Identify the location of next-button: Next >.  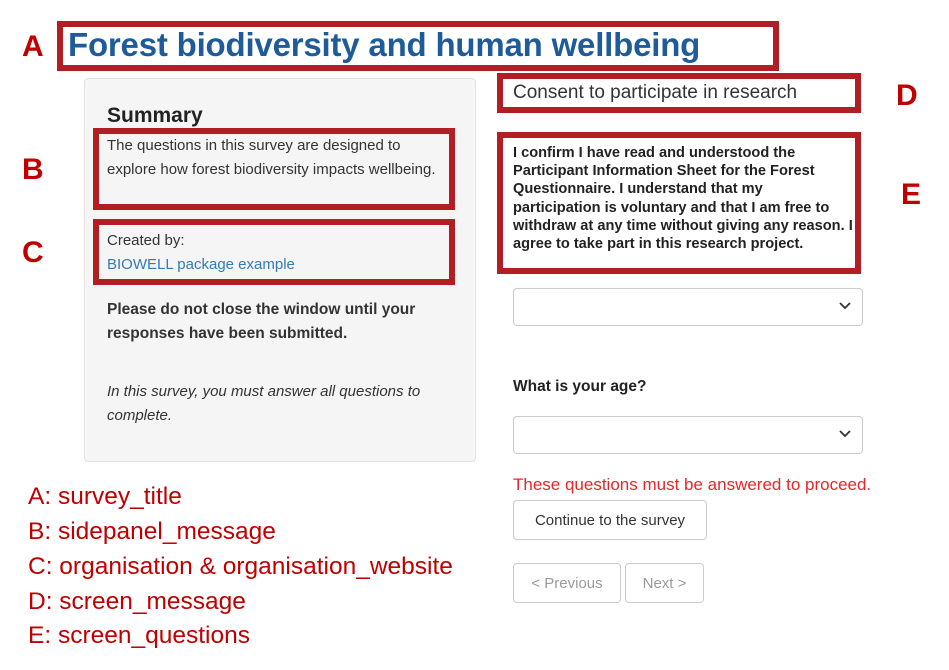
(664, 583).